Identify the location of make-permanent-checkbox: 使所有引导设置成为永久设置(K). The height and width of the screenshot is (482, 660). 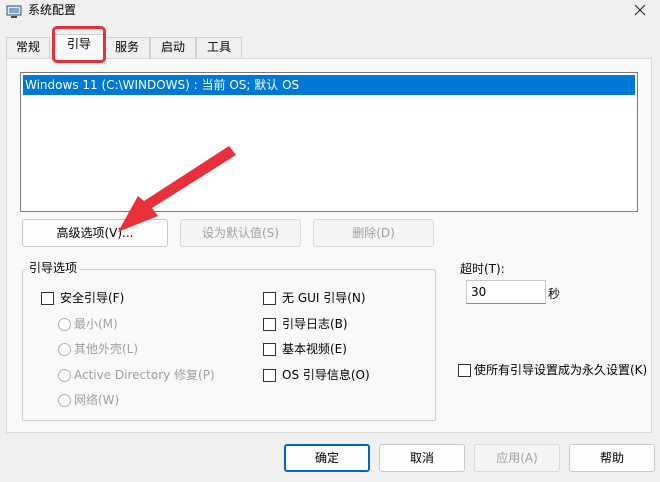
(553, 370).